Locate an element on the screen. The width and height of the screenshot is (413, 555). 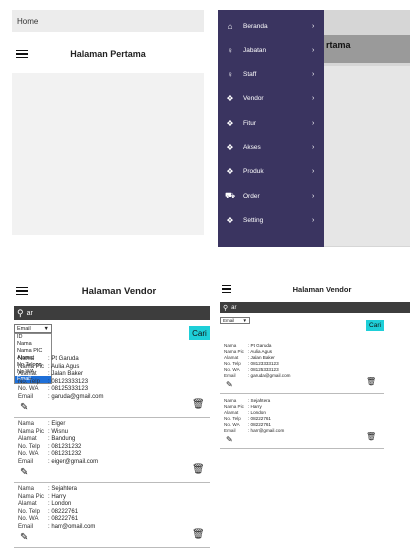
vendor-field-pic: Nama Pic: Wisnu is located at coordinates (58, 433).